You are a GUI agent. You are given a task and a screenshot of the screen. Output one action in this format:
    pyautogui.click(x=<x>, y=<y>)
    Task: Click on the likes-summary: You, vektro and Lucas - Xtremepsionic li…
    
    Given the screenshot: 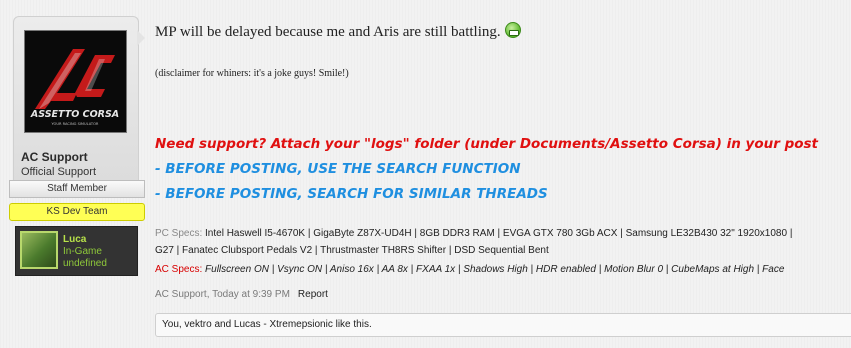 What is the action you would take?
    pyautogui.click(x=503, y=325)
    